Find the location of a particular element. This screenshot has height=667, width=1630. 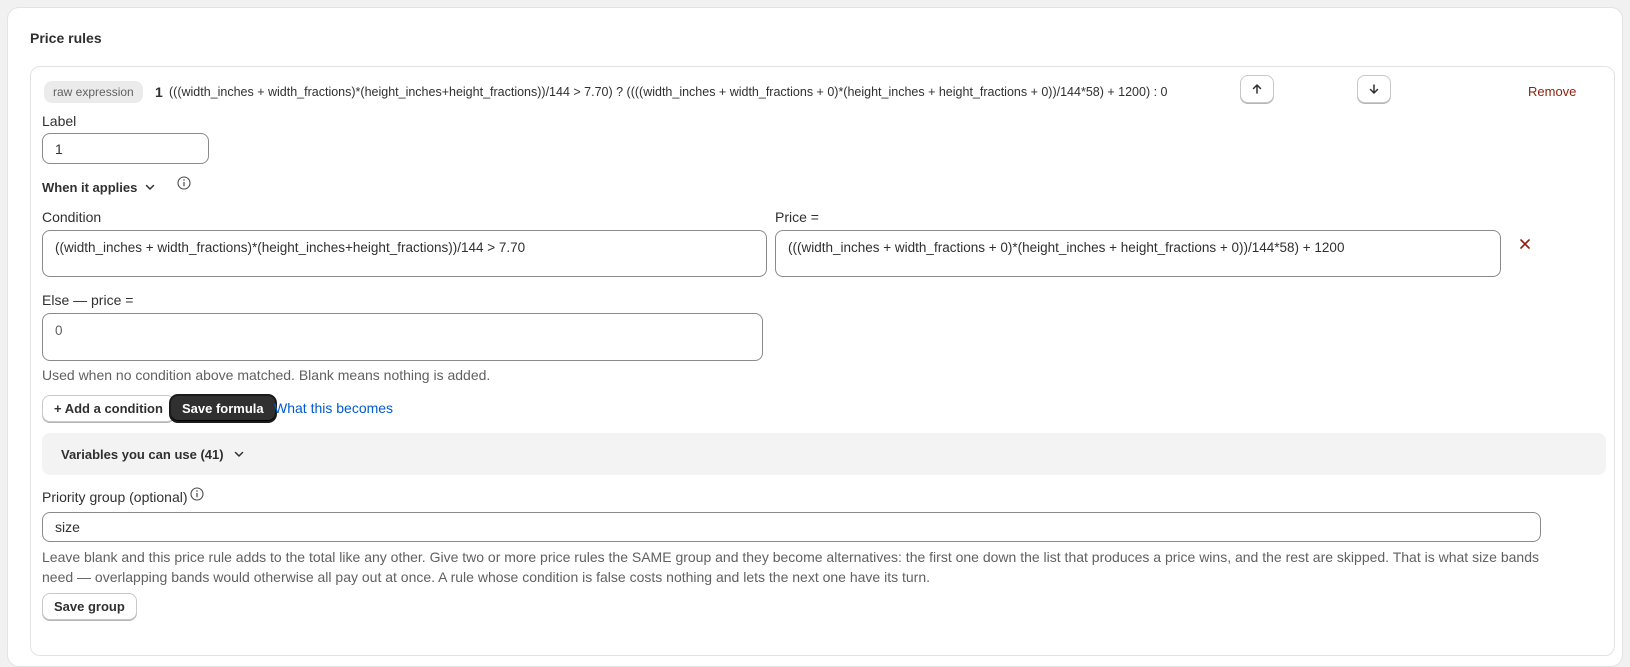

else-price-input: 0 is located at coordinates (402, 337).